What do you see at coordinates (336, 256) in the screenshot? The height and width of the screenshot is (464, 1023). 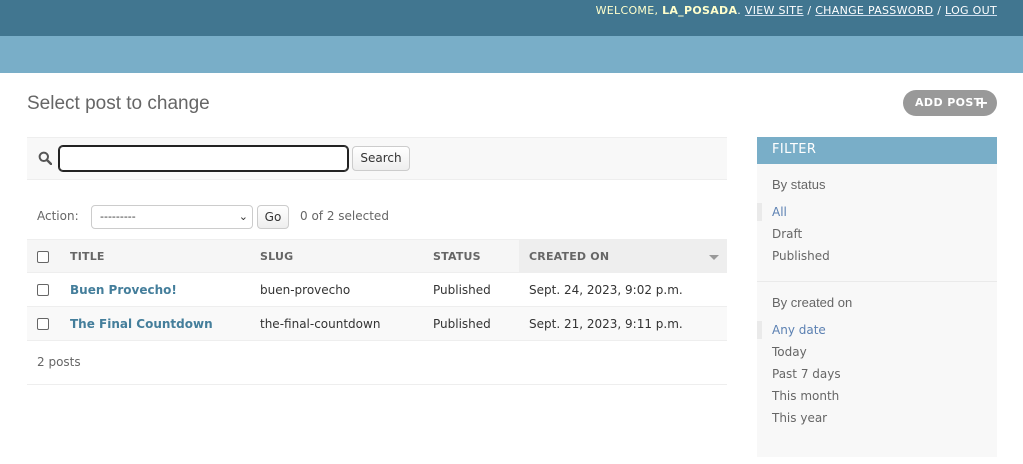 I see `column-header-slug: SLUG` at bounding box center [336, 256].